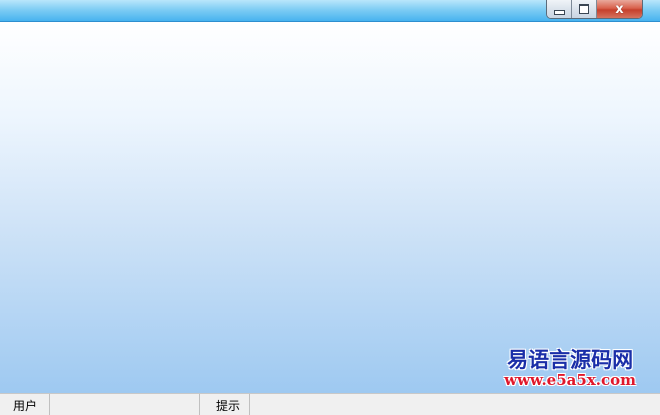 The width and height of the screenshot is (660, 415). What do you see at coordinates (25, 404) in the screenshot?
I see `status-pane-user: 用户` at bounding box center [25, 404].